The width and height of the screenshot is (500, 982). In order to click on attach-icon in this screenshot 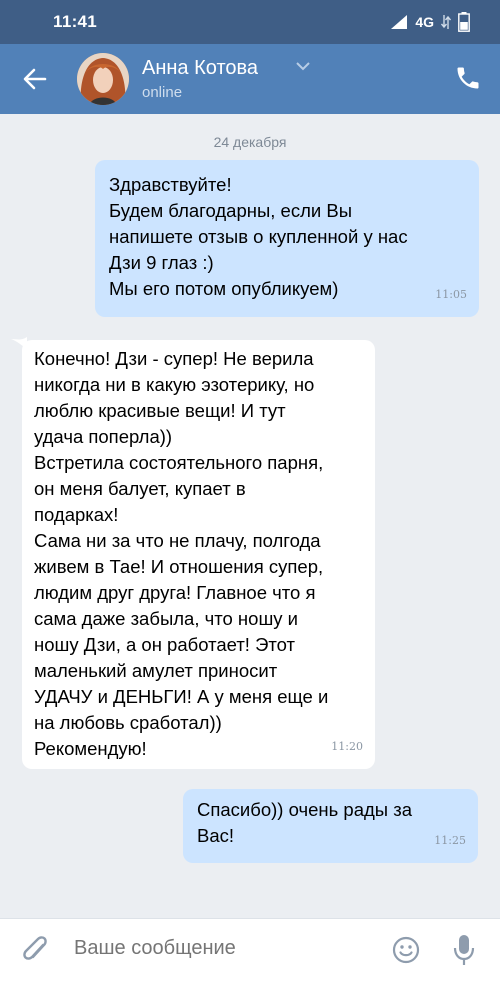, I will do `click(36, 950)`.